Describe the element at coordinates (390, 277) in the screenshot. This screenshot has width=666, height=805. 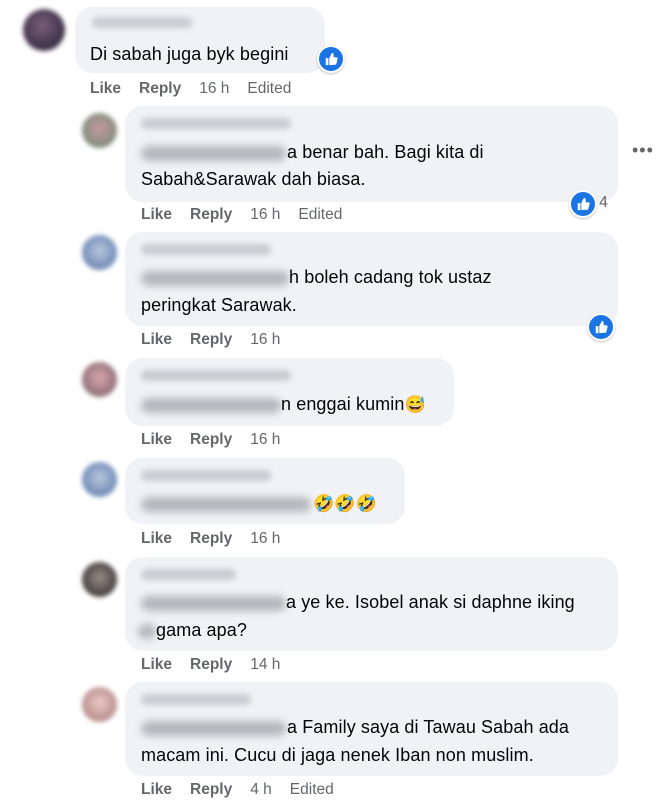
I see `comment-text-line1: h boleh cadang tok ustaz` at that location.